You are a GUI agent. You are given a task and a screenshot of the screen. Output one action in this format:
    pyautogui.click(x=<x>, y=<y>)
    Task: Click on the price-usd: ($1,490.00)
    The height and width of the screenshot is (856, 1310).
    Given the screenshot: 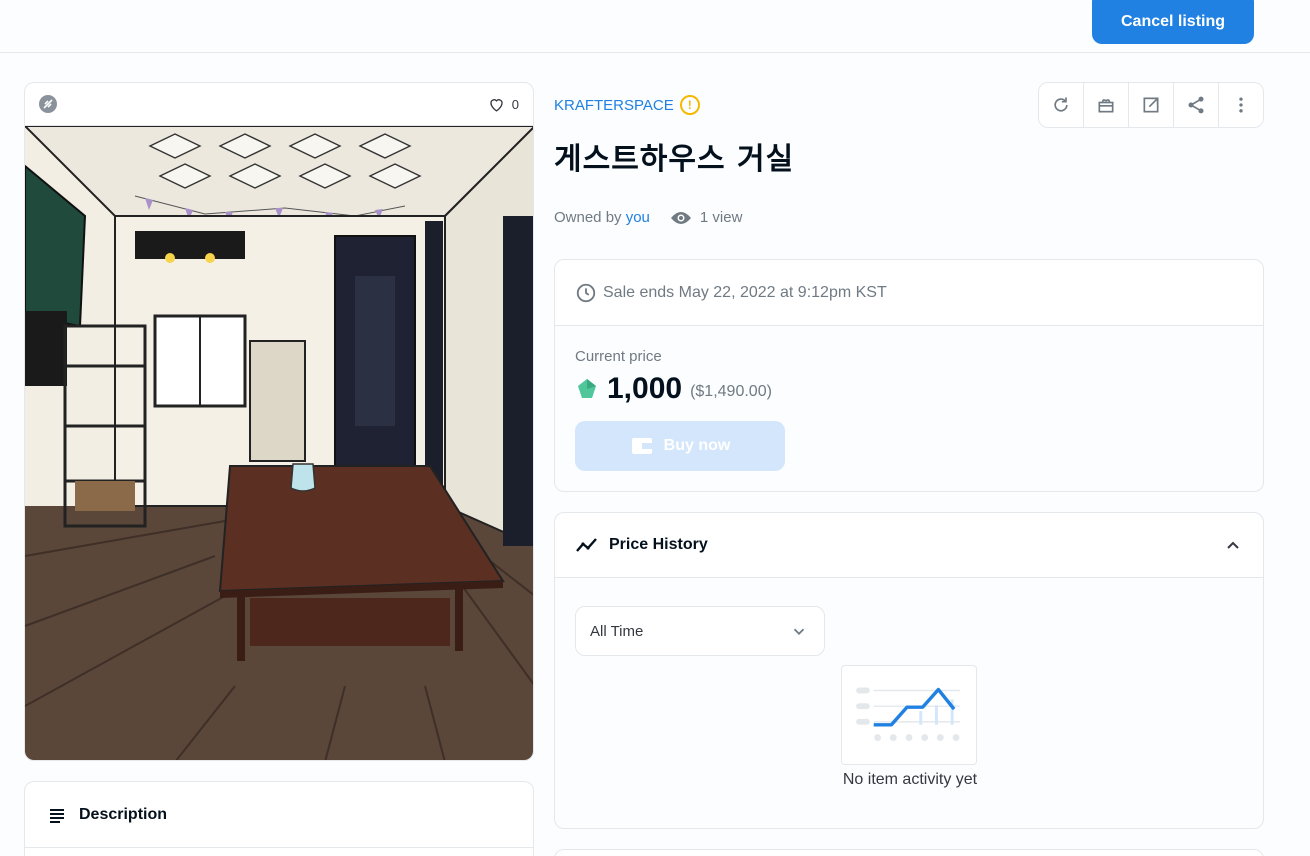 What is the action you would take?
    pyautogui.click(x=731, y=391)
    